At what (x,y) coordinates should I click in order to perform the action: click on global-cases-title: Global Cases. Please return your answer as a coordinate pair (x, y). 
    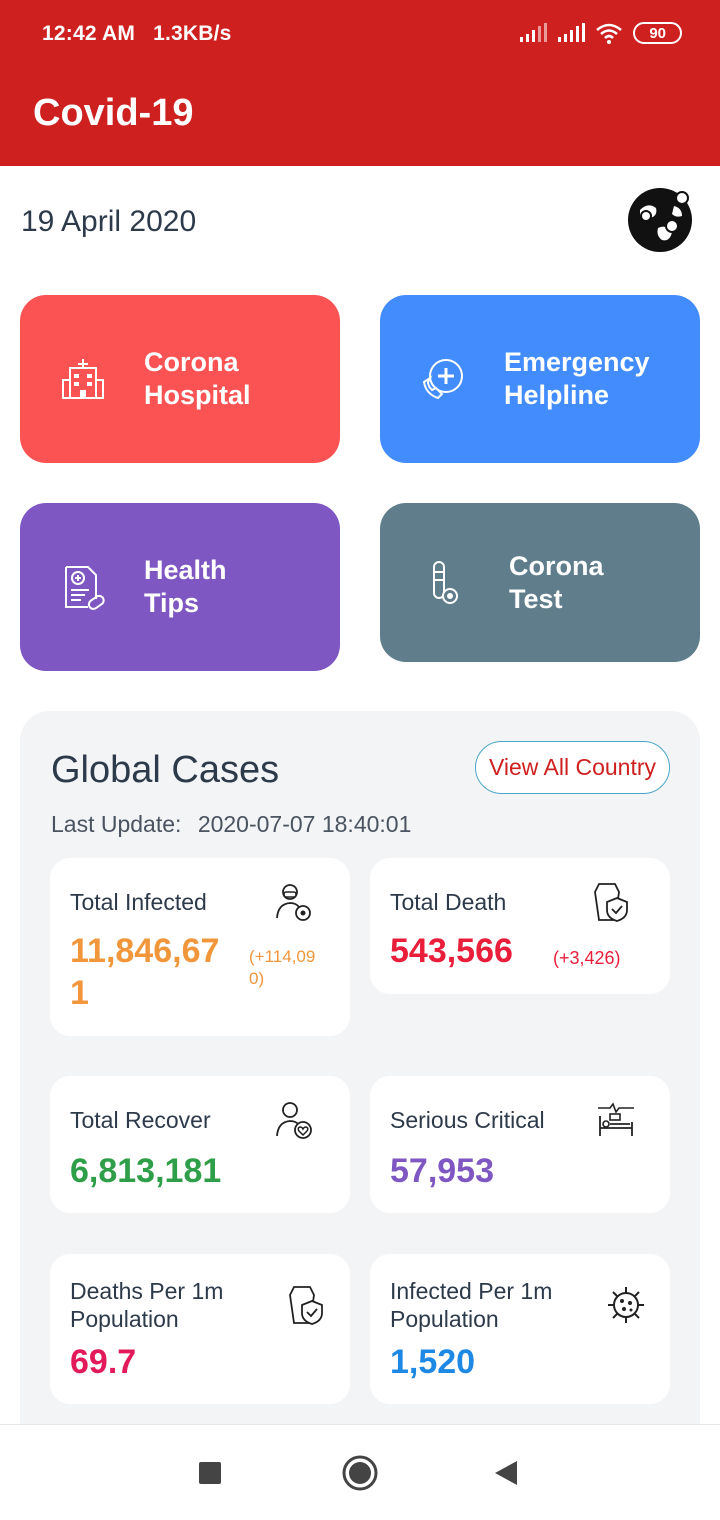
    Looking at the image, I should click on (165, 770).